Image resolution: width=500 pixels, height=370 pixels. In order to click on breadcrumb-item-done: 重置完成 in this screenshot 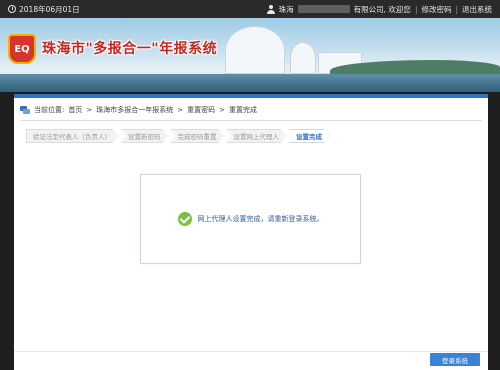, I will do `click(242, 110)`.